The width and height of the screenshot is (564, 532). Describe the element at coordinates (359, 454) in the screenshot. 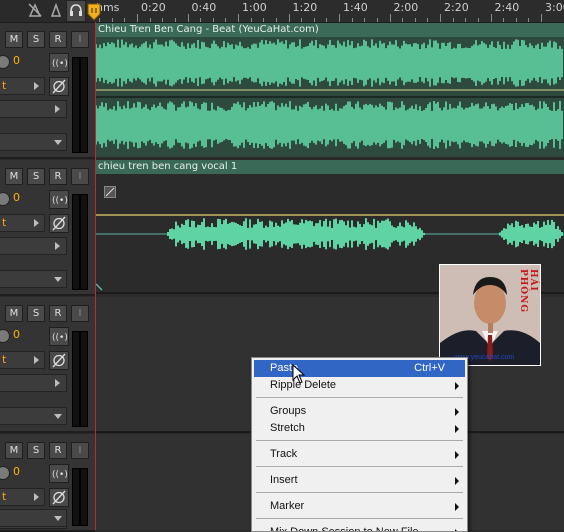

I see `menu-item-track: Track` at that location.